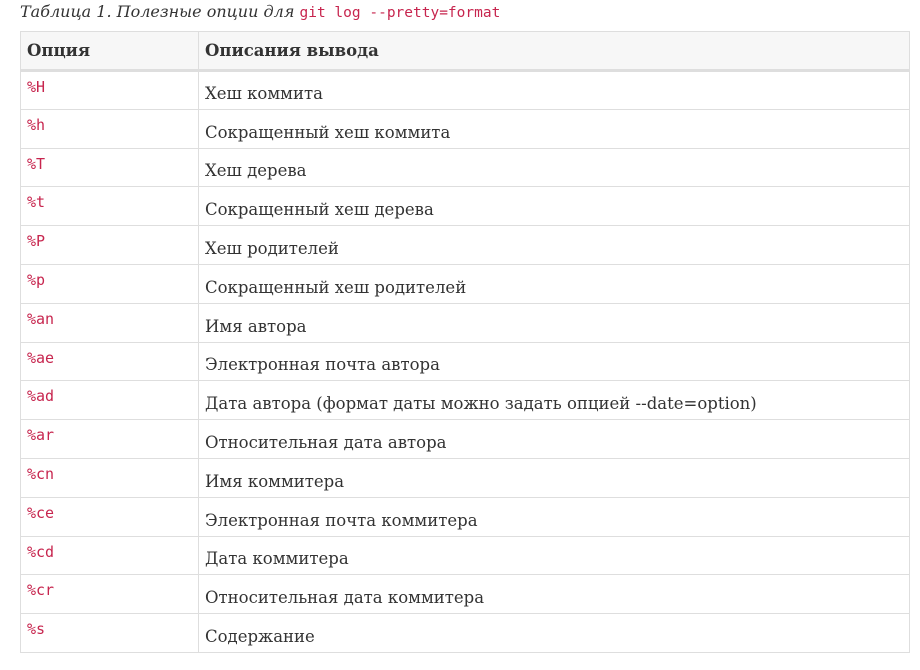  Describe the element at coordinates (109, 633) in the screenshot. I see `option-code: %s` at that location.